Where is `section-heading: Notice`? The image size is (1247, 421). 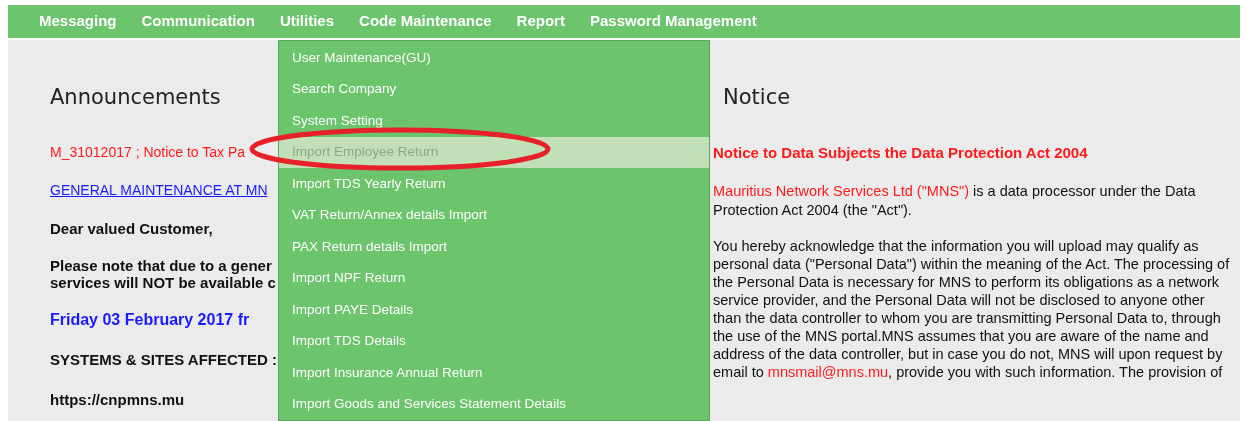
section-heading: Notice is located at coordinates (757, 97).